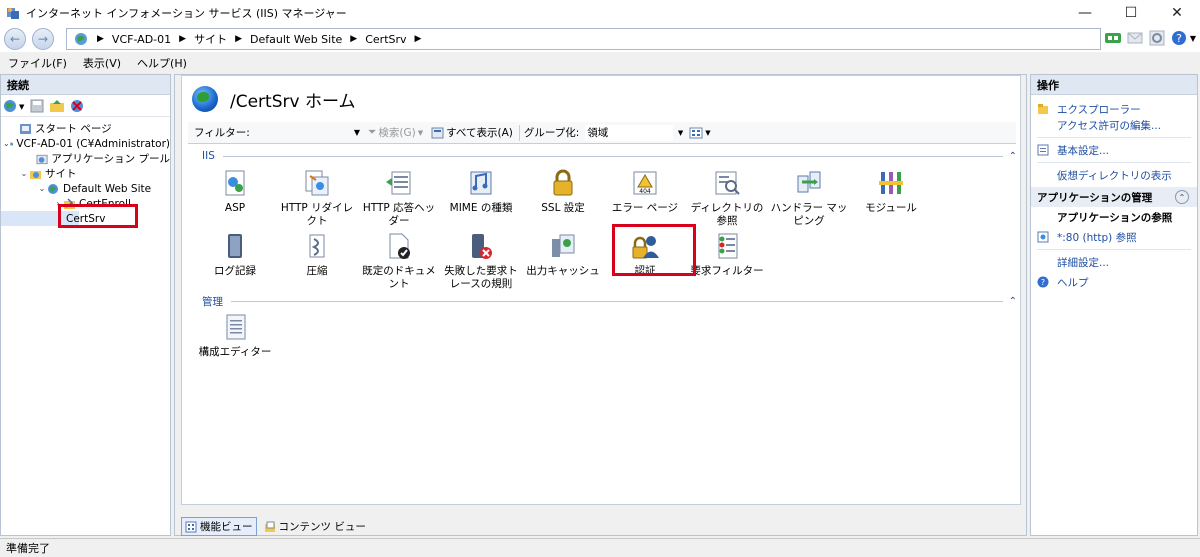  I want to click on mail-icon, so click(1135, 38).